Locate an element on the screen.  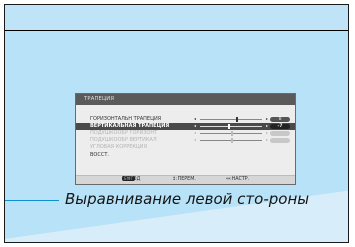
menu-item-label: ГОРИЗОНТАЛЬН ТРАПЕЦИЯ is located at coordinates (126, 119).